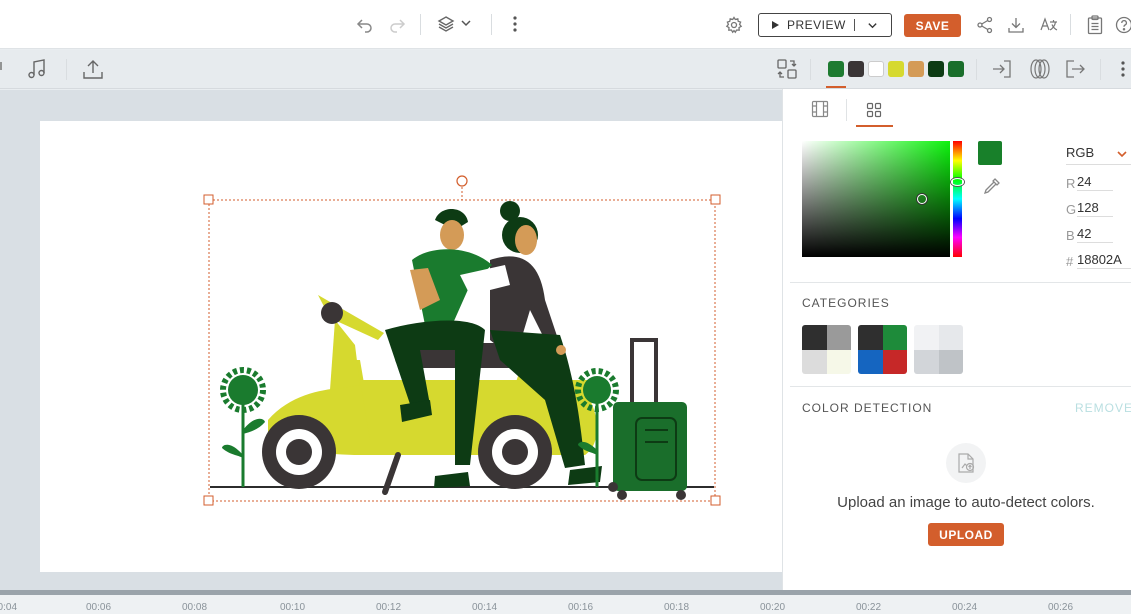 The image size is (1131, 614). Describe the element at coordinates (1071, 183) in the screenshot. I see `r-label: R` at that location.